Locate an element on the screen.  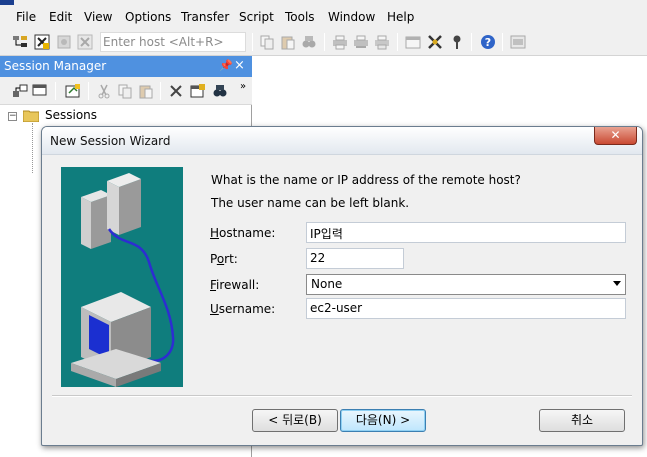
username-label-text: sername: is located at coordinates (247, 309).